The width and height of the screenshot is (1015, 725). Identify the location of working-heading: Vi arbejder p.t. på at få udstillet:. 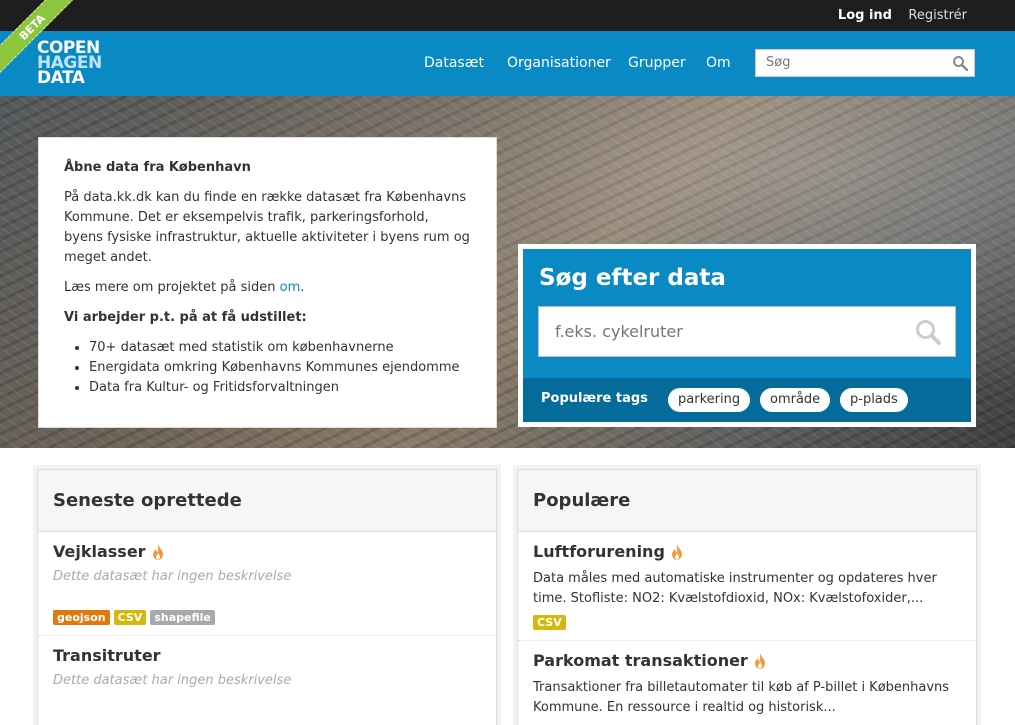
(185, 317).